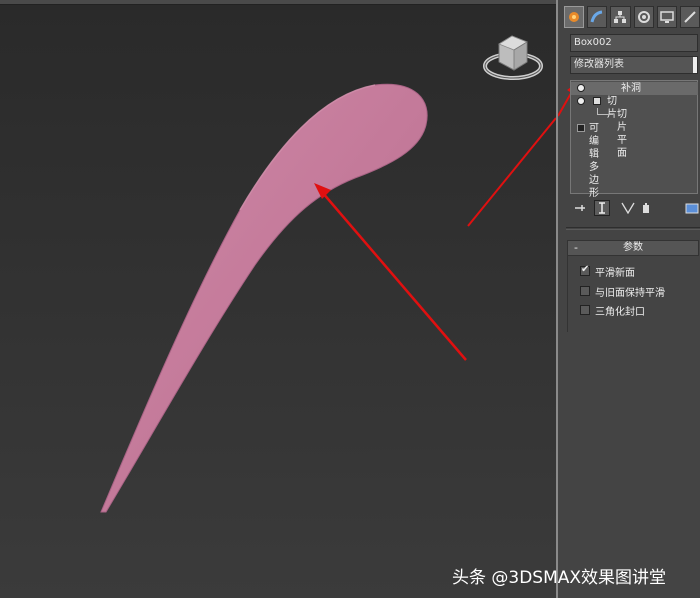 The image size is (700, 598). Describe the element at coordinates (612, 108) in the screenshot. I see `stack-item-label: 切片` at that location.